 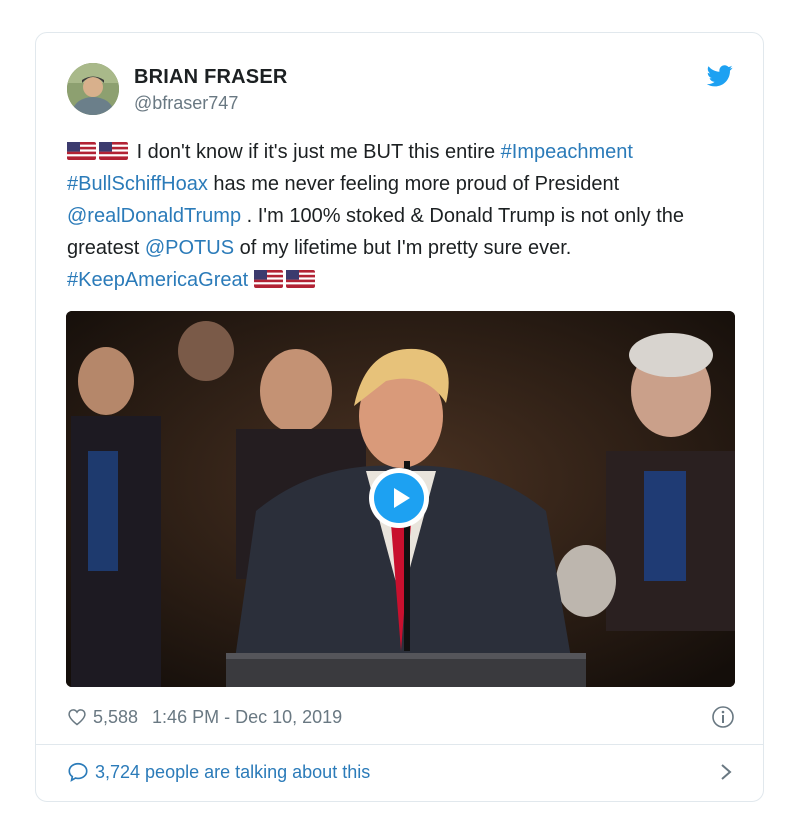 I want to click on twitter-bird-icon, so click(x=720, y=76).